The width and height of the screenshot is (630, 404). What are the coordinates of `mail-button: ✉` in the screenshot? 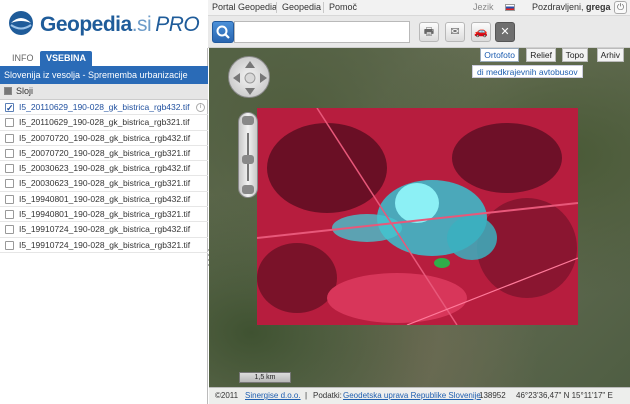 It's located at (455, 32).